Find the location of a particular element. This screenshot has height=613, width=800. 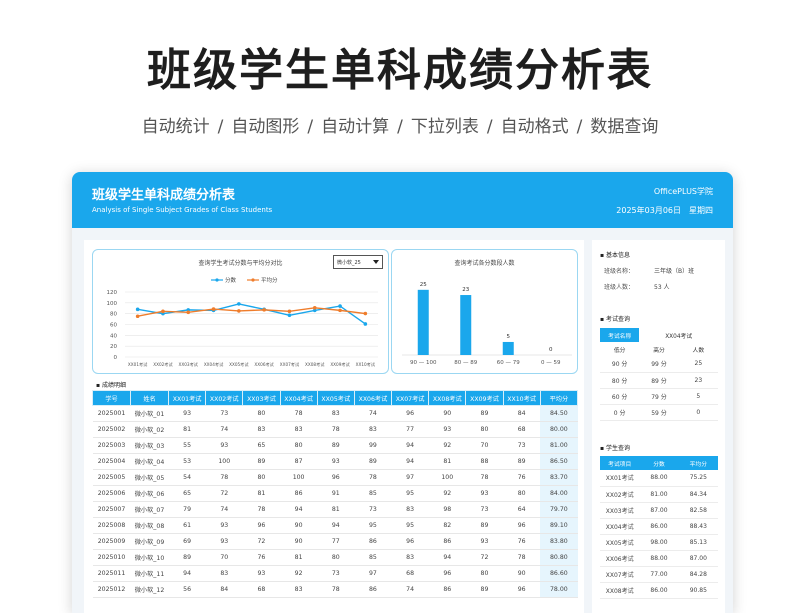

exam-row: 0 分 59 分0 is located at coordinates (659, 412).